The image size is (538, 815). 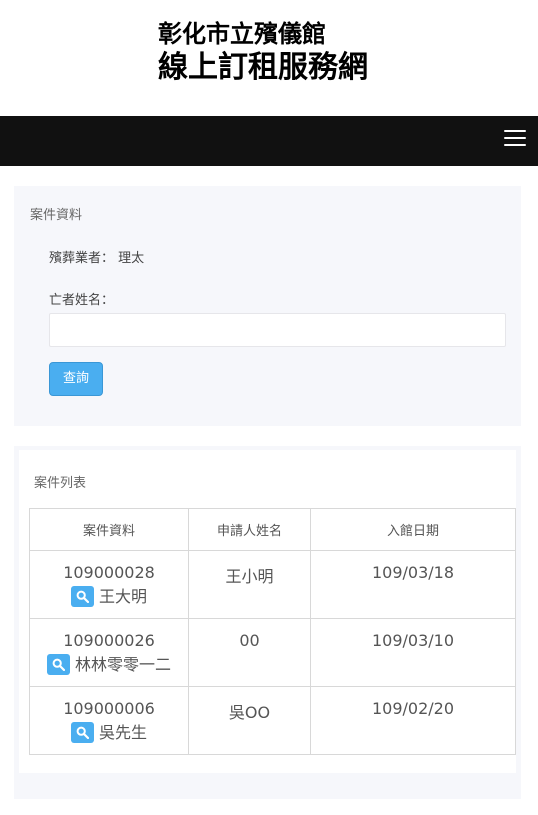 What do you see at coordinates (122, 732) in the screenshot?
I see `deceased-name: 吳先生` at bounding box center [122, 732].